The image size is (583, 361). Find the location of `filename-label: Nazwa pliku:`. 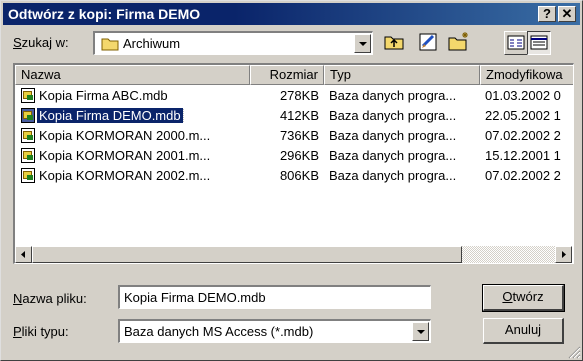

filename-label: Nazwa pliku: is located at coordinates (50, 298).